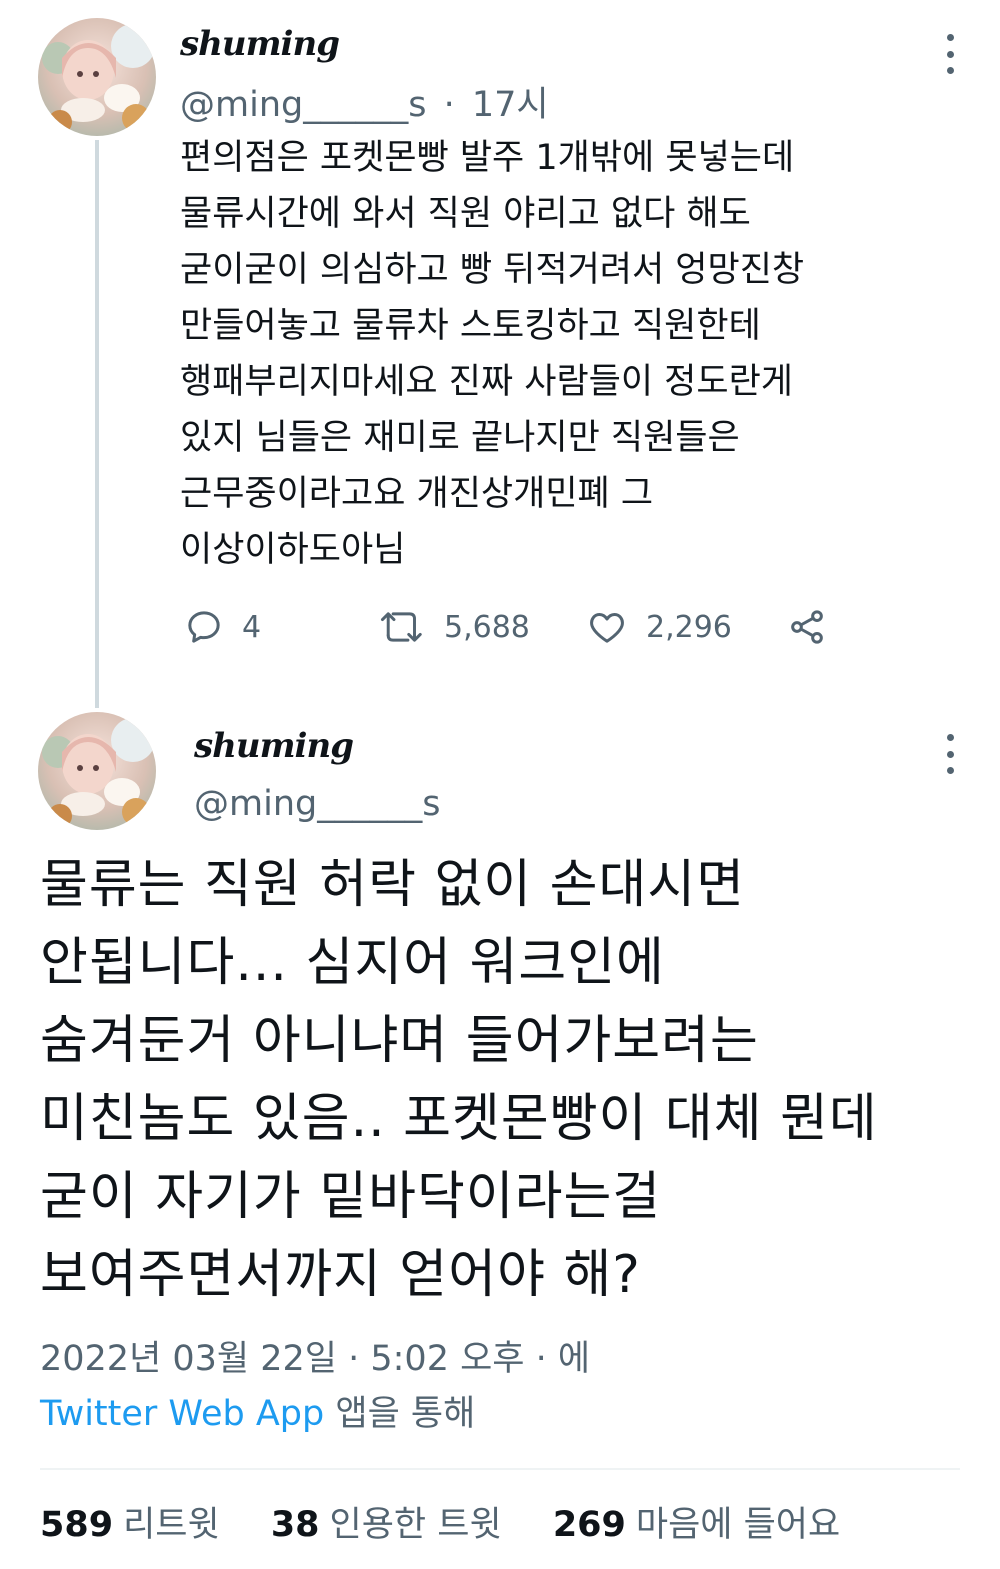 The width and height of the screenshot is (1000, 1569). What do you see at coordinates (293, 550) in the screenshot?
I see `tweet-text-line: 이상이하도아님` at bounding box center [293, 550].